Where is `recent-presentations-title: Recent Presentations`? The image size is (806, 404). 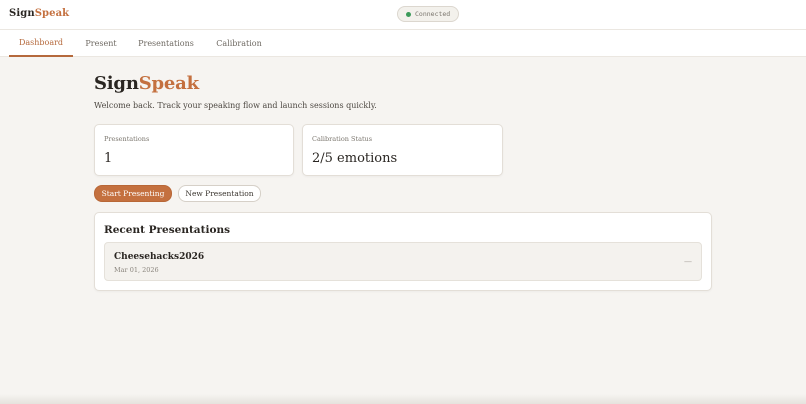 recent-presentations-title: Recent Presentations is located at coordinates (167, 230).